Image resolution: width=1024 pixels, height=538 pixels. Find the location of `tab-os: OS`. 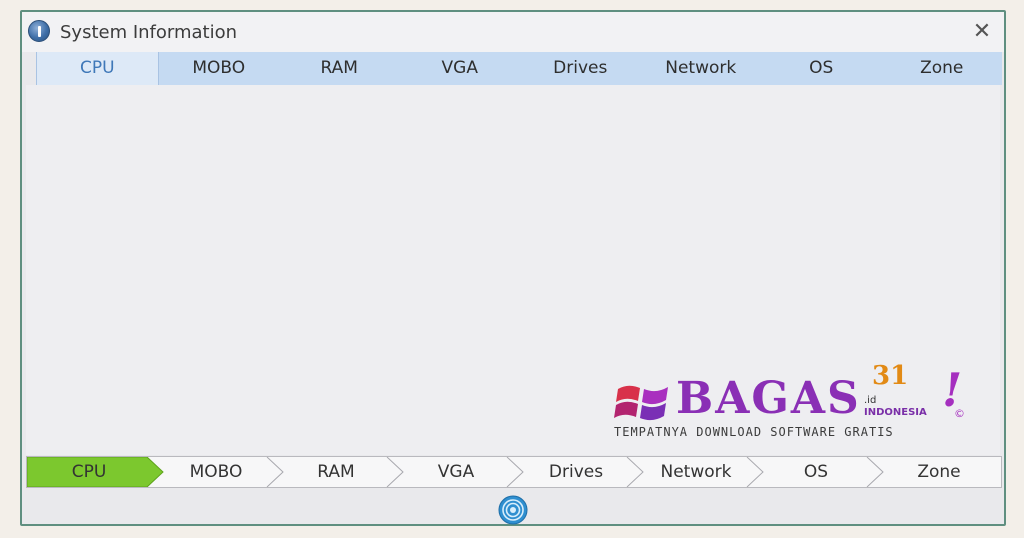

tab-os: OS is located at coordinates (821, 68).